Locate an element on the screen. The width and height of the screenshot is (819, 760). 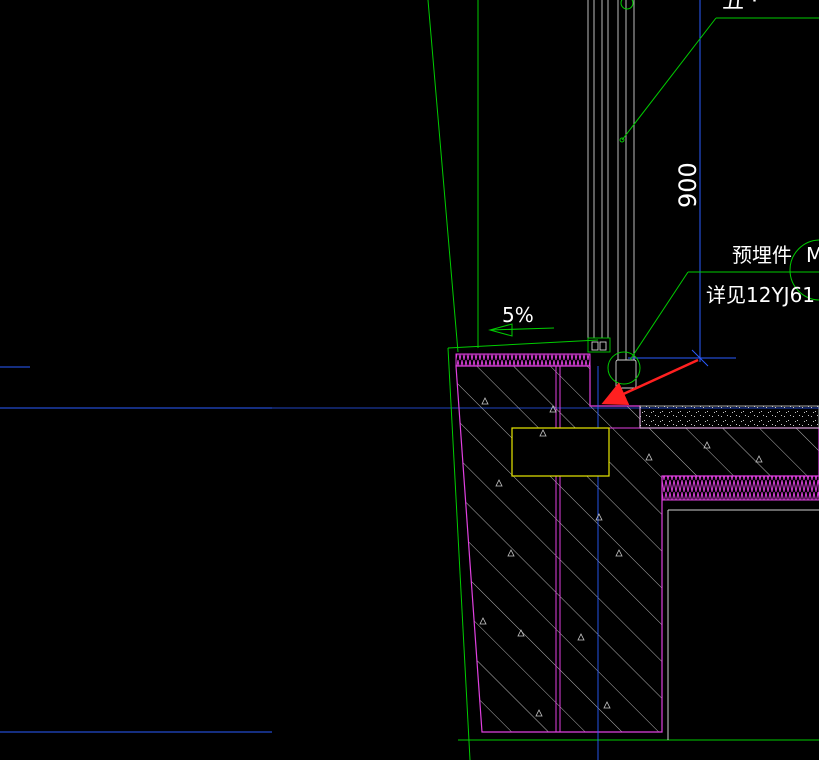
embedded-part-box is located at coordinates (560, 452).